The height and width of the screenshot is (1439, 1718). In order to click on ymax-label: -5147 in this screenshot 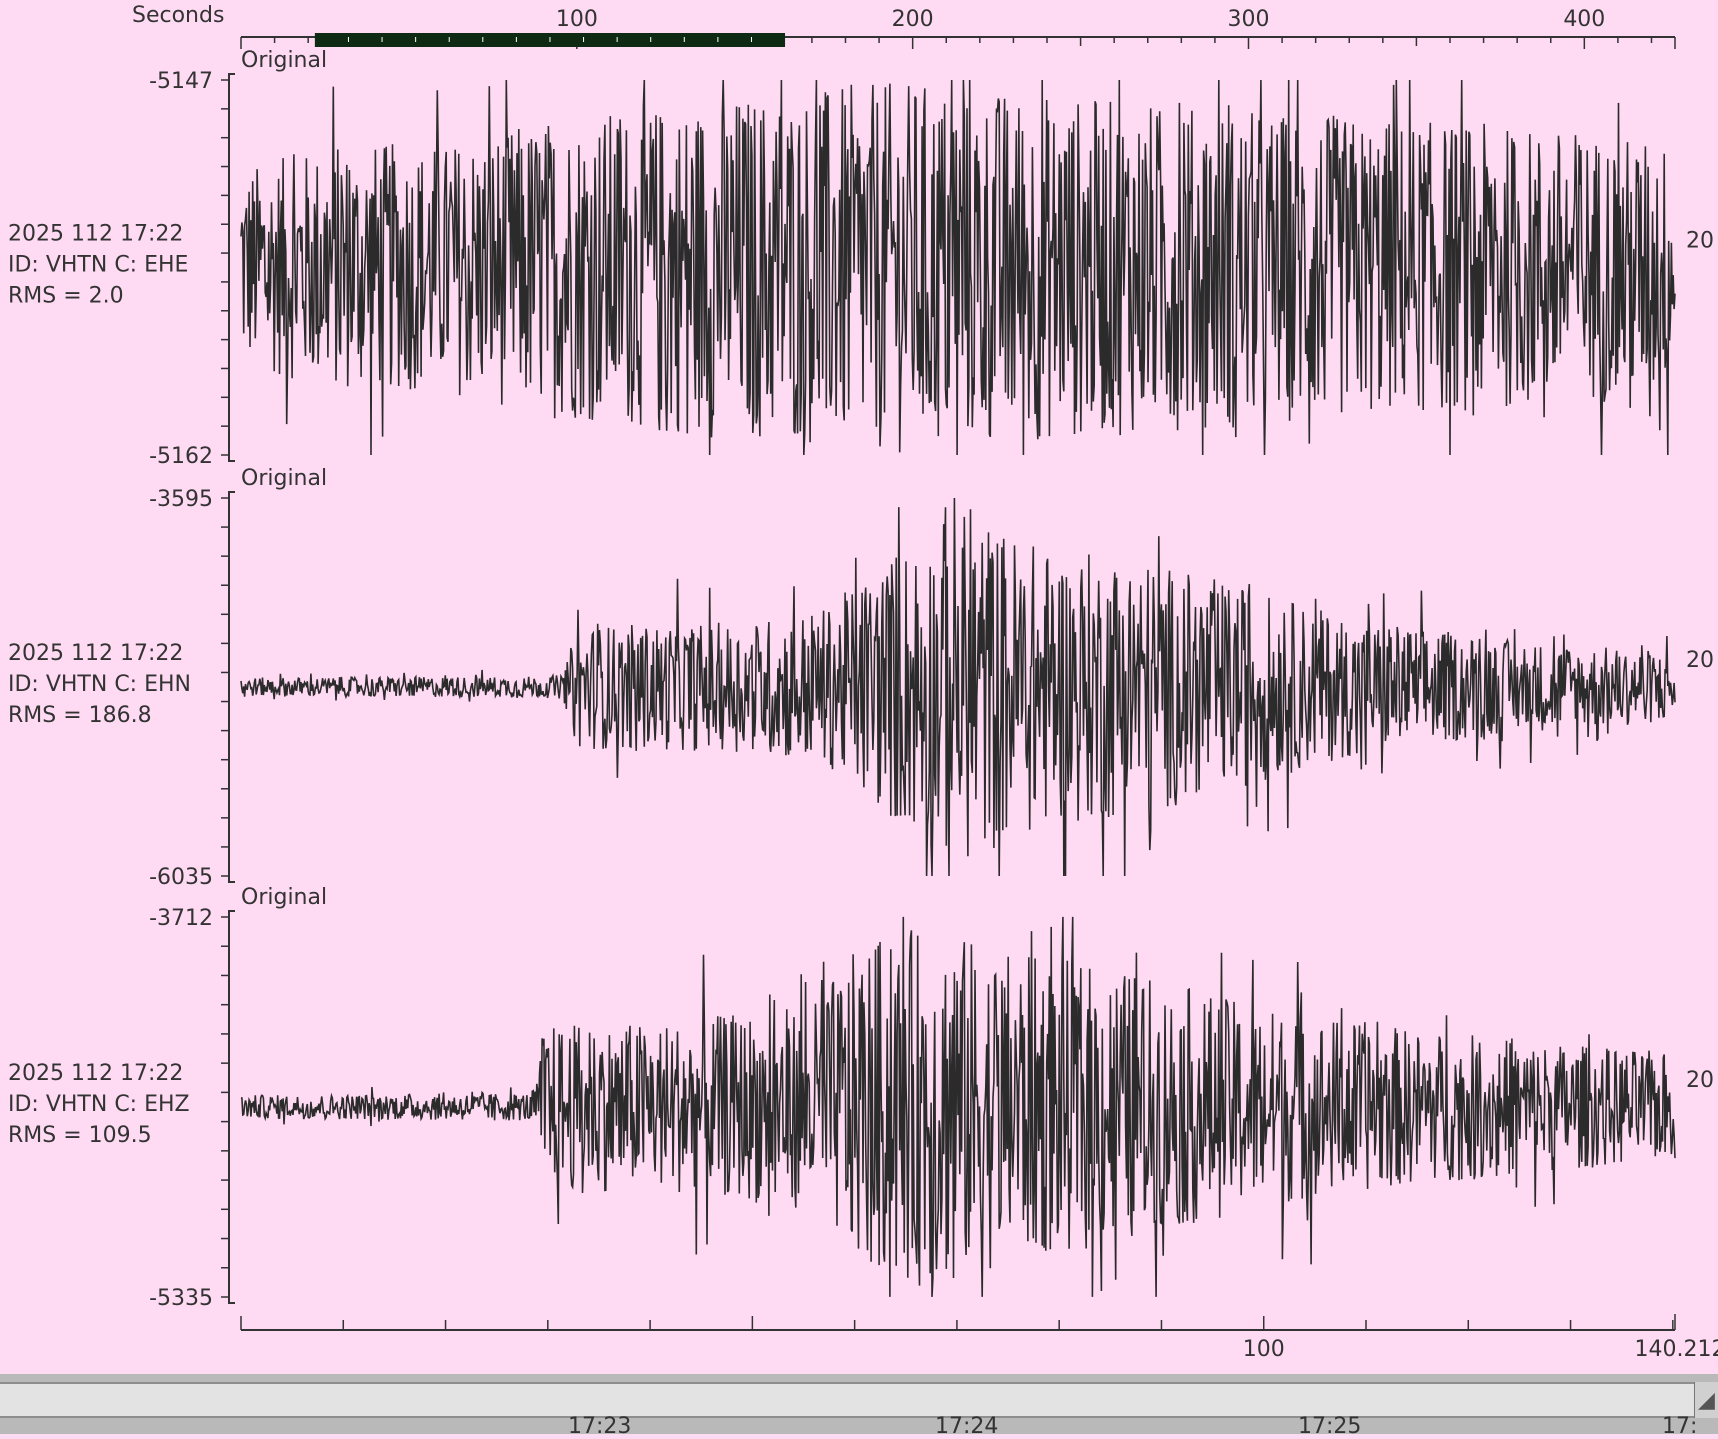, I will do `click(181, 81)`.